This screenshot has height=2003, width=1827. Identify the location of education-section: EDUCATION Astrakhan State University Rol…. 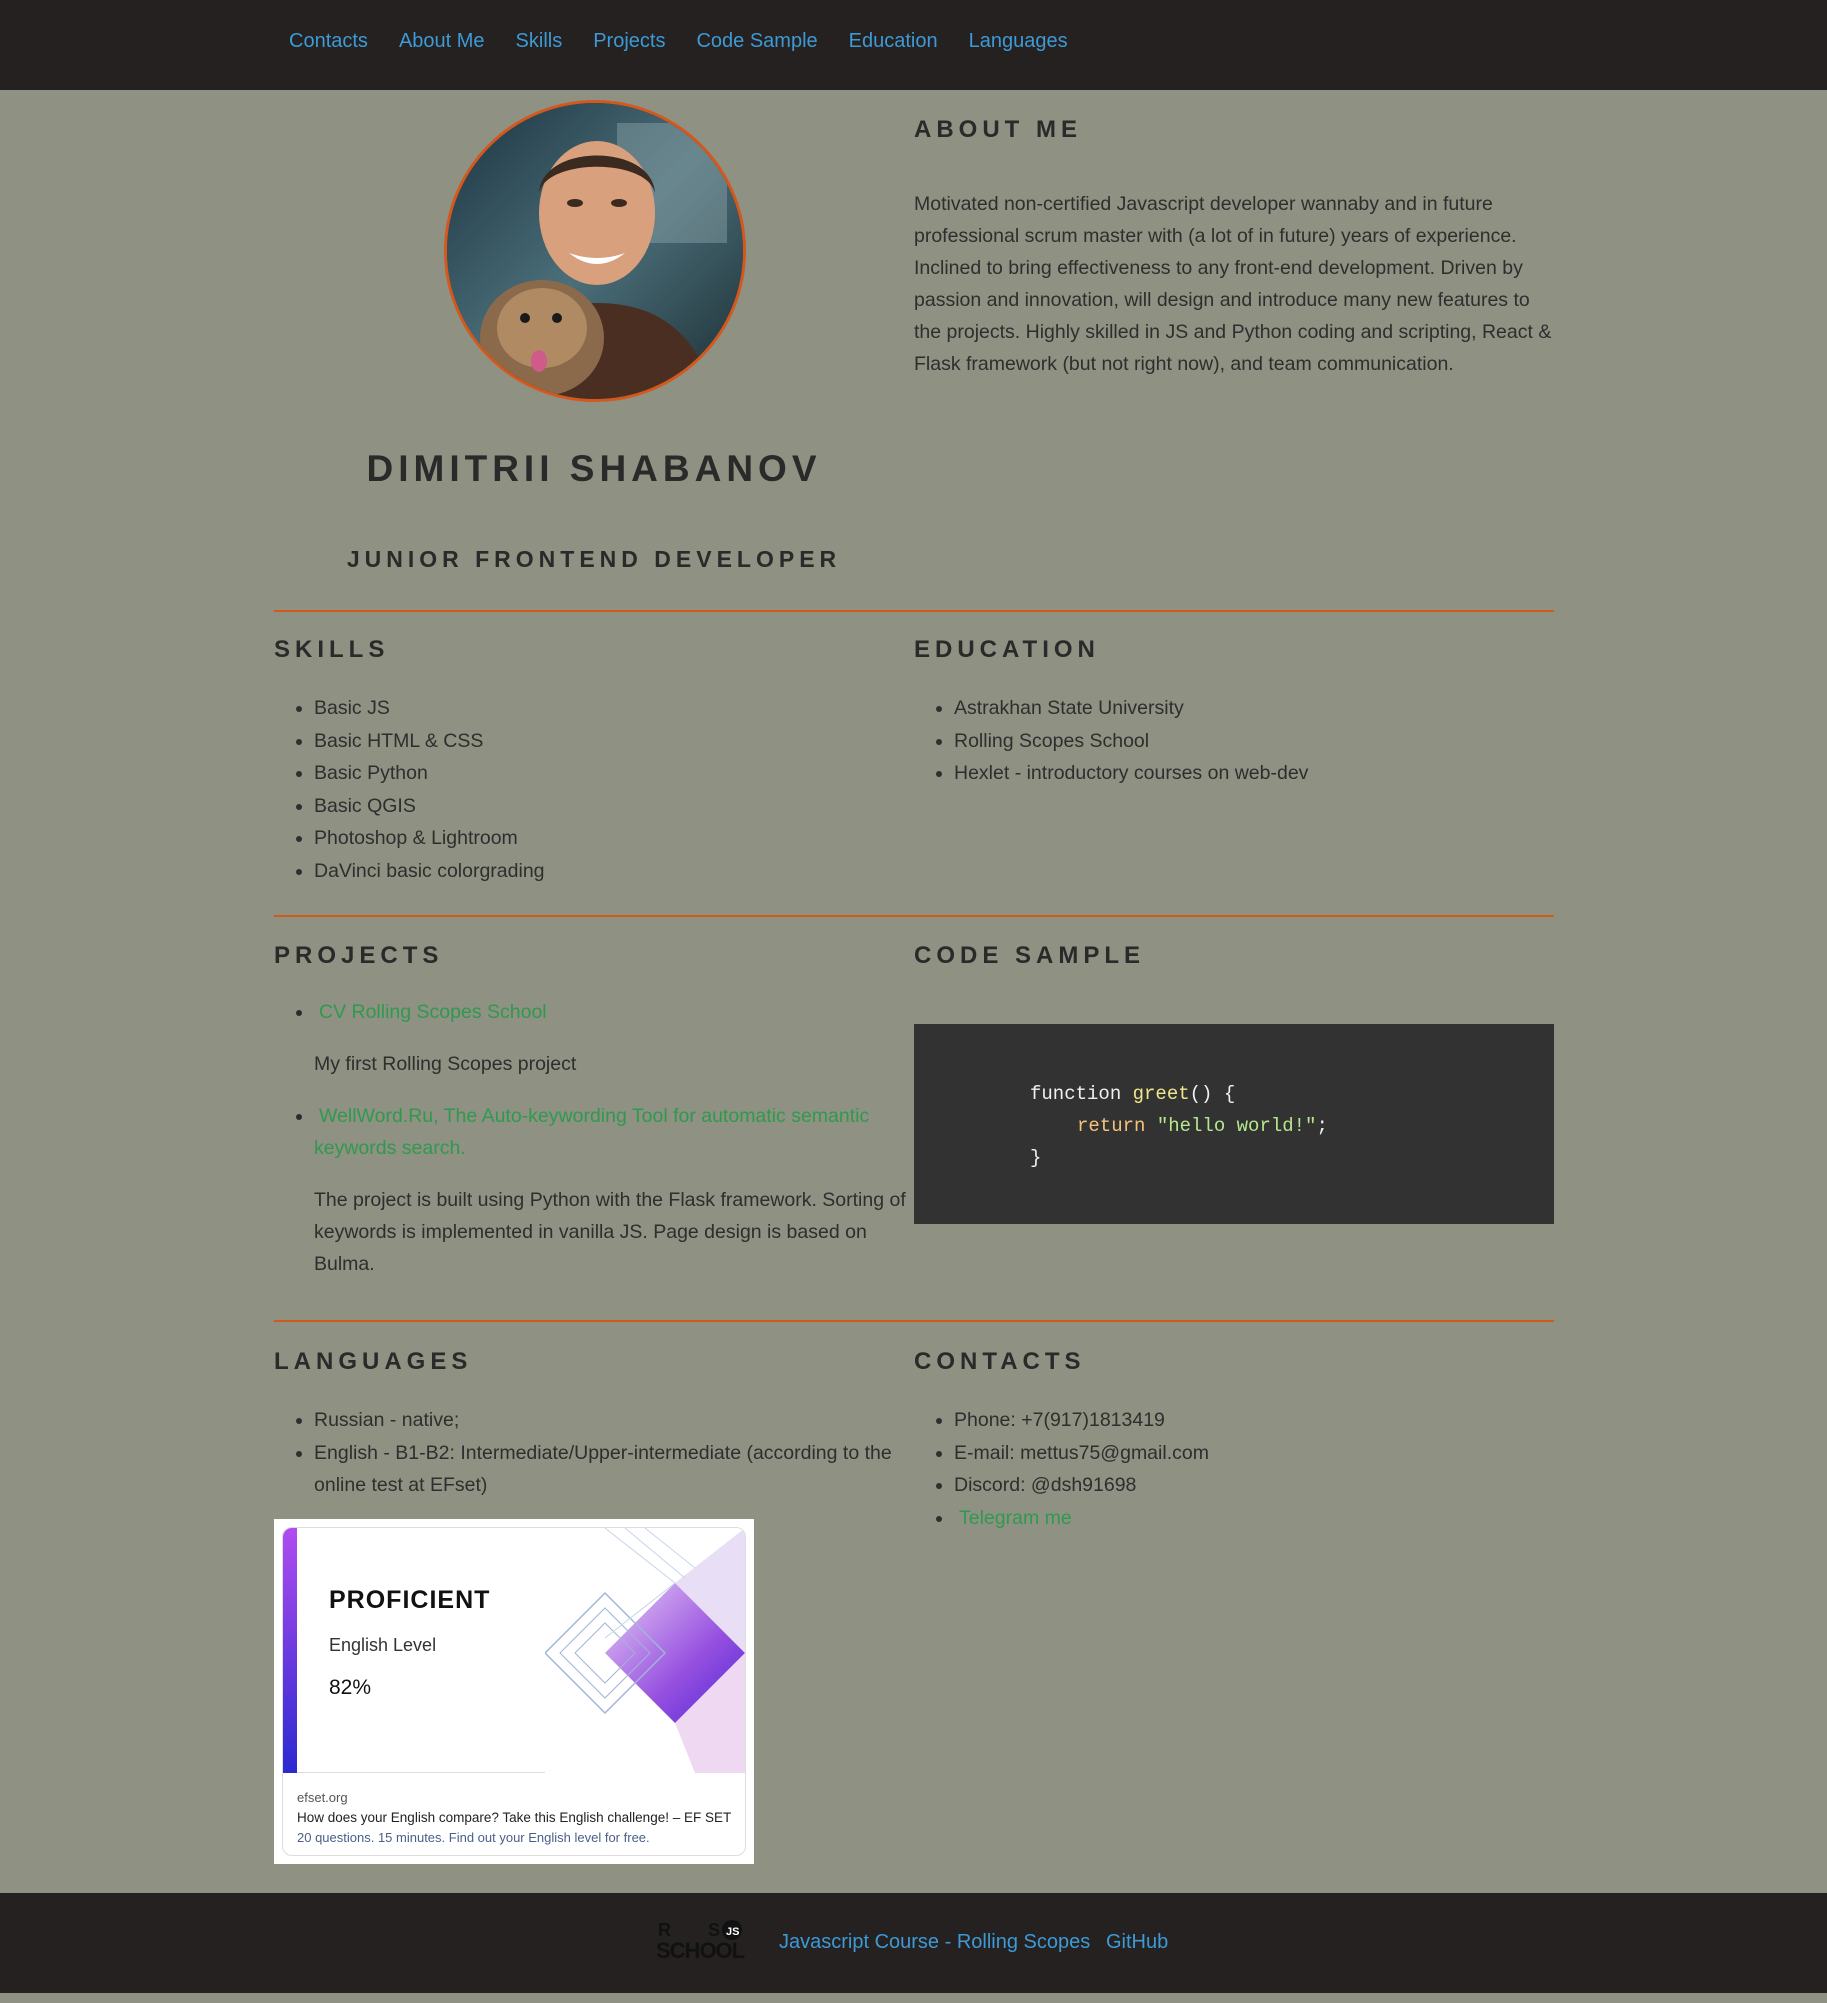
(1234, 713).